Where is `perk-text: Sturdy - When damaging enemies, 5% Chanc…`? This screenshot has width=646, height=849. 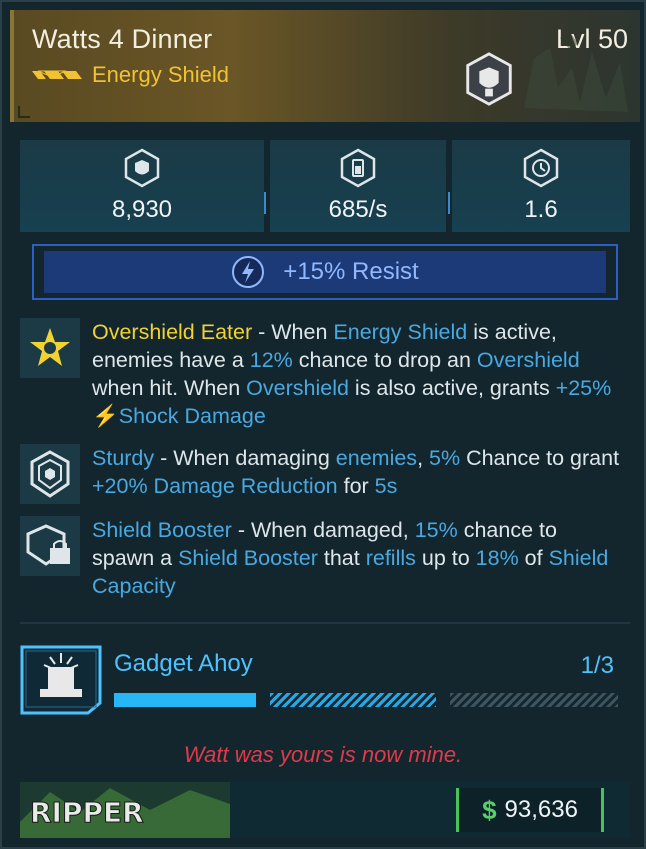 perk-text: Sturdy - When damaging enemies, 5% Chanc… is located at coordinates (356, 472).